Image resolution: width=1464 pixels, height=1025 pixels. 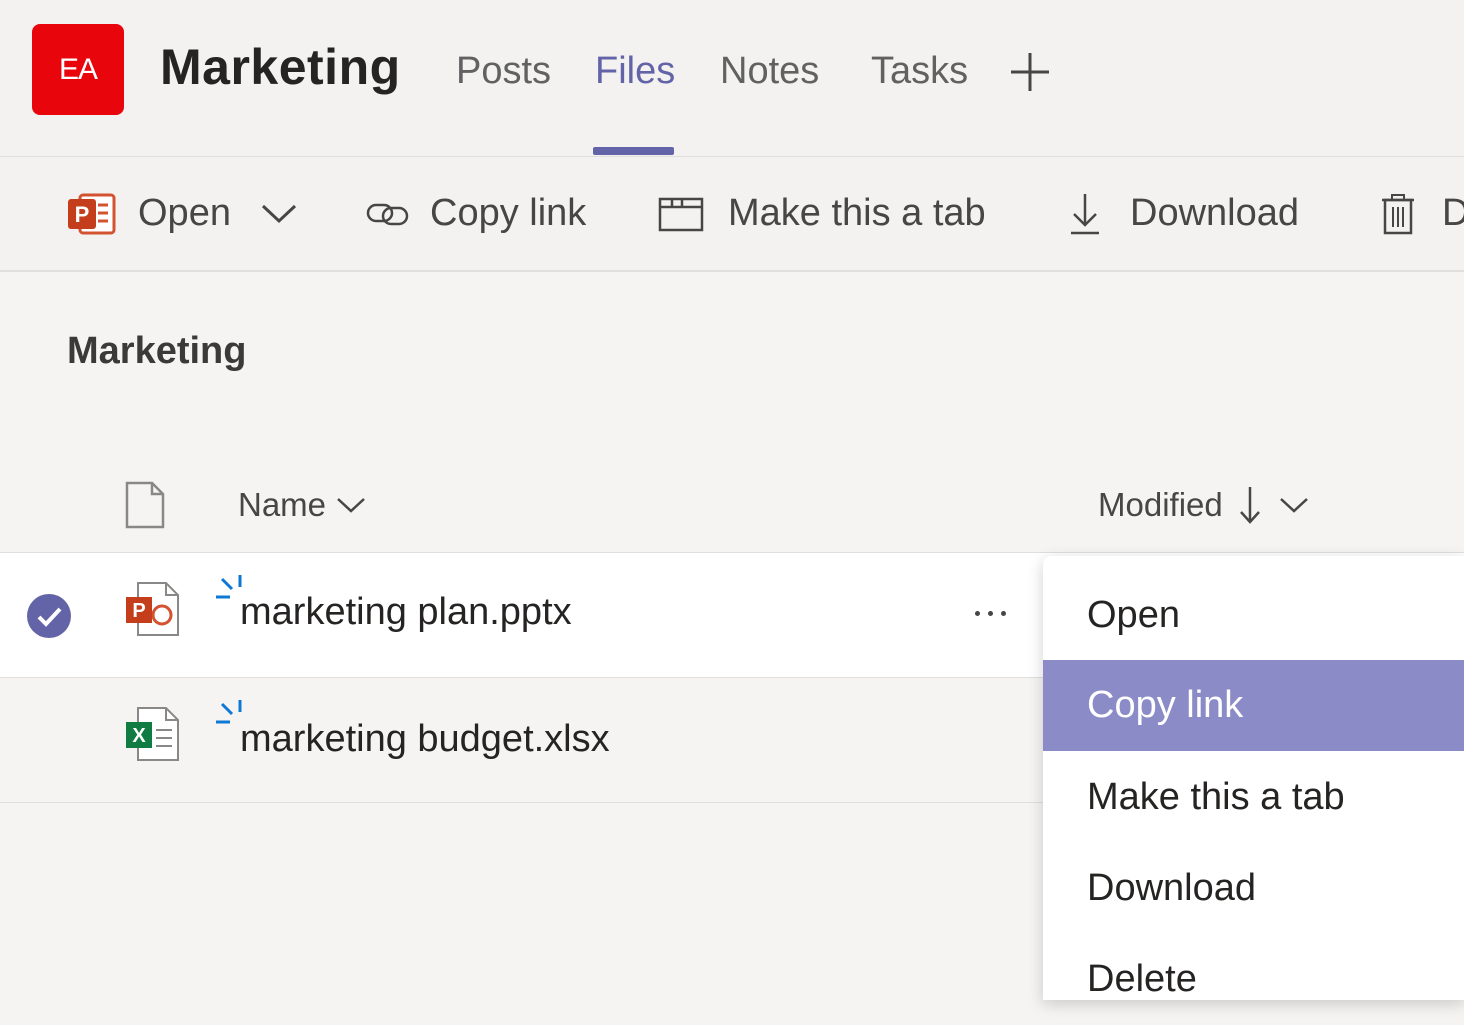 I want to click on open-label: Open, so click(x=184, y=213).